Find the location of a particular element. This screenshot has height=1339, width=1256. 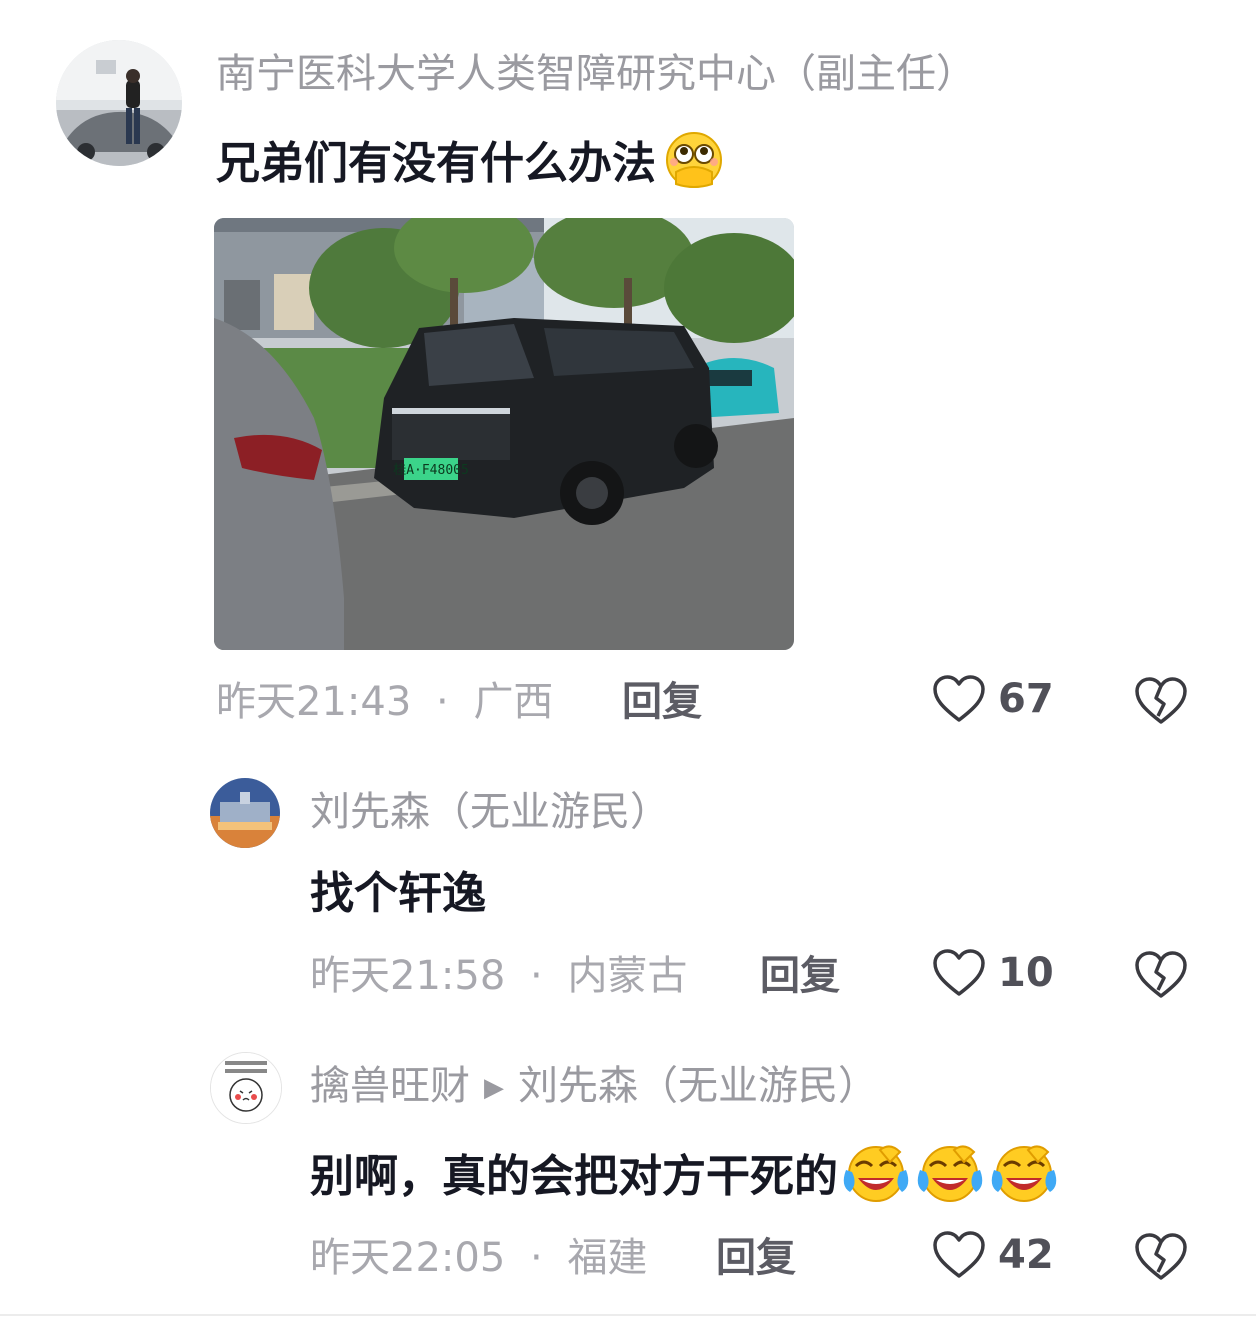

divider is located at coordinates (628, 1315).